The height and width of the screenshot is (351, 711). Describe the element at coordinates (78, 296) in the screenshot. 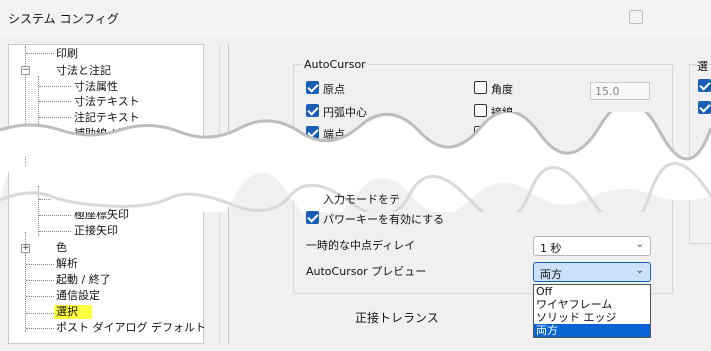

I see `tree-item-communications: 通信設定` at that location.